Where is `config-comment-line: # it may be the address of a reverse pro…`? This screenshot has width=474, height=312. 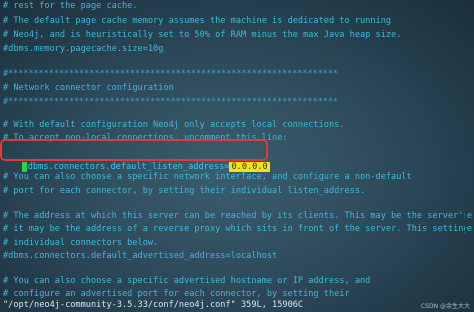 config-comment-line: # it may be the address of a reverse pro… is located at coordinates (234, 229).